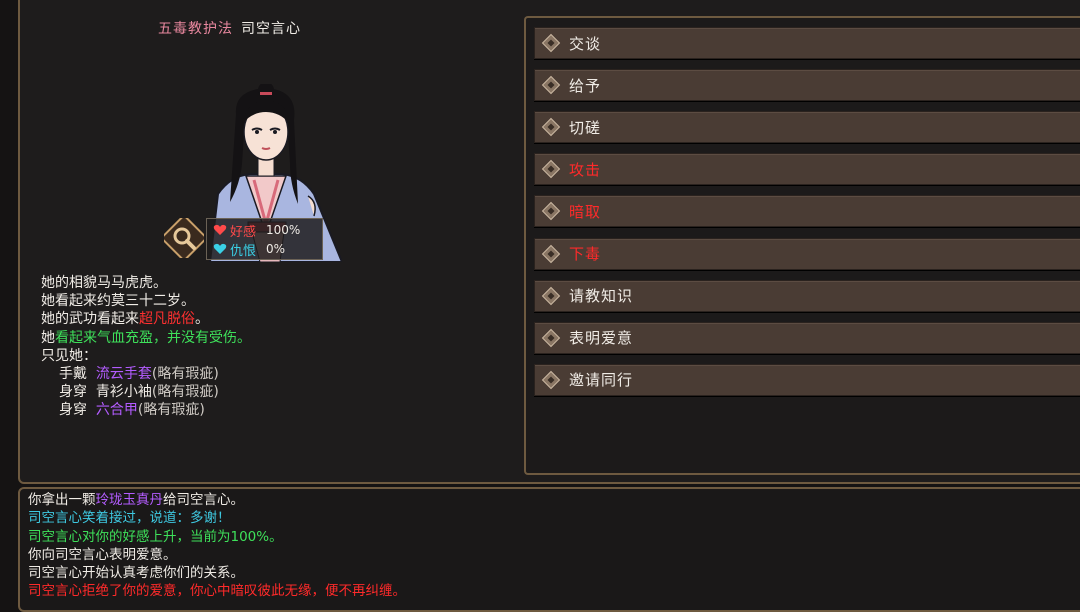 This screenshot has height=612, width=1080. Describe the element at coordinates (585, 169) in the screenshot. I see `action-label: 攻击` at that location.